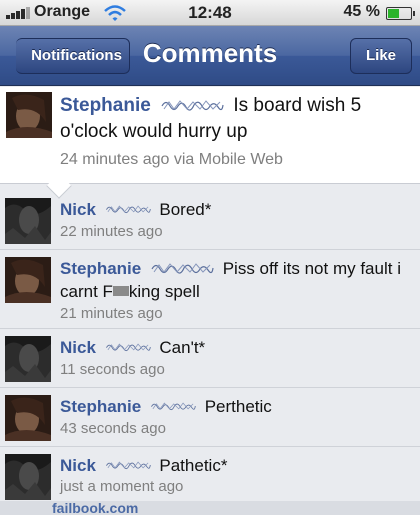  I want to click on list-item: Stephanie Perthetic 43 seconds ago, so click(210, 418).